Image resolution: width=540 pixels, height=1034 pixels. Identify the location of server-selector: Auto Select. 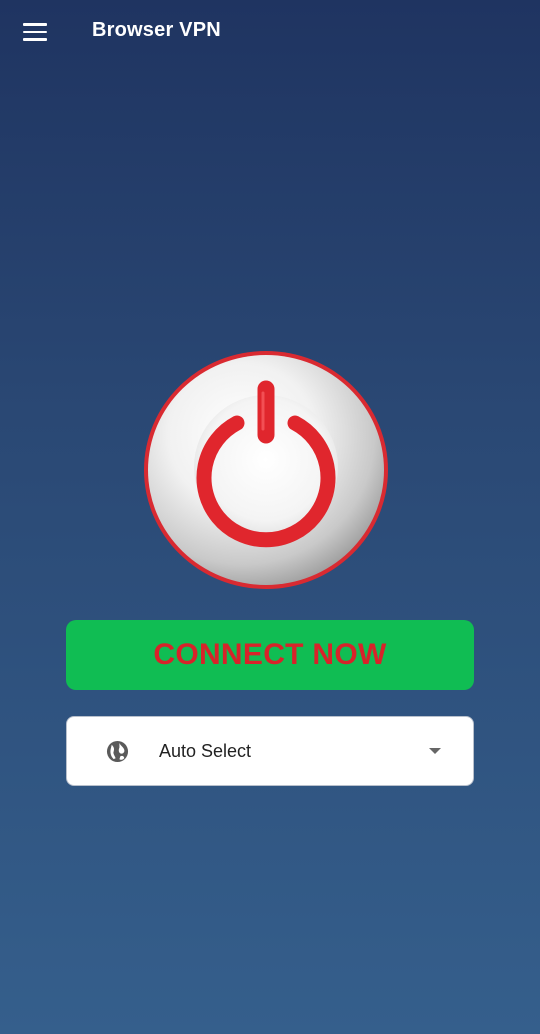
(270, 751).